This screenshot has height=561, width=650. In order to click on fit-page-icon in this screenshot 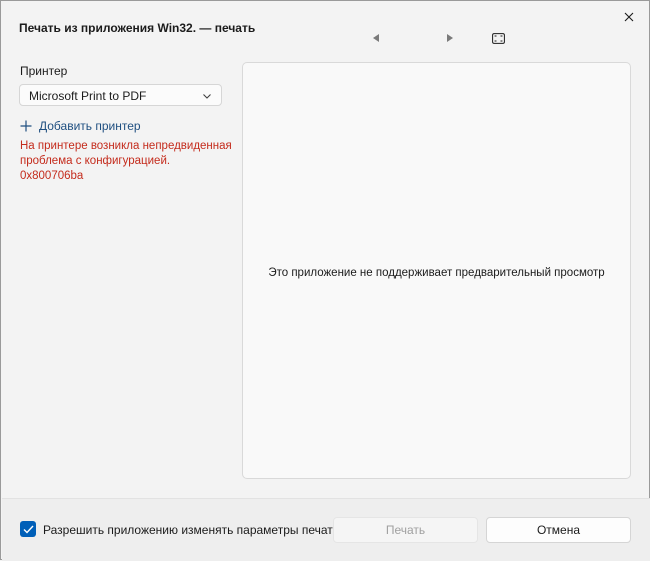, I will do `click(498, 38)`.